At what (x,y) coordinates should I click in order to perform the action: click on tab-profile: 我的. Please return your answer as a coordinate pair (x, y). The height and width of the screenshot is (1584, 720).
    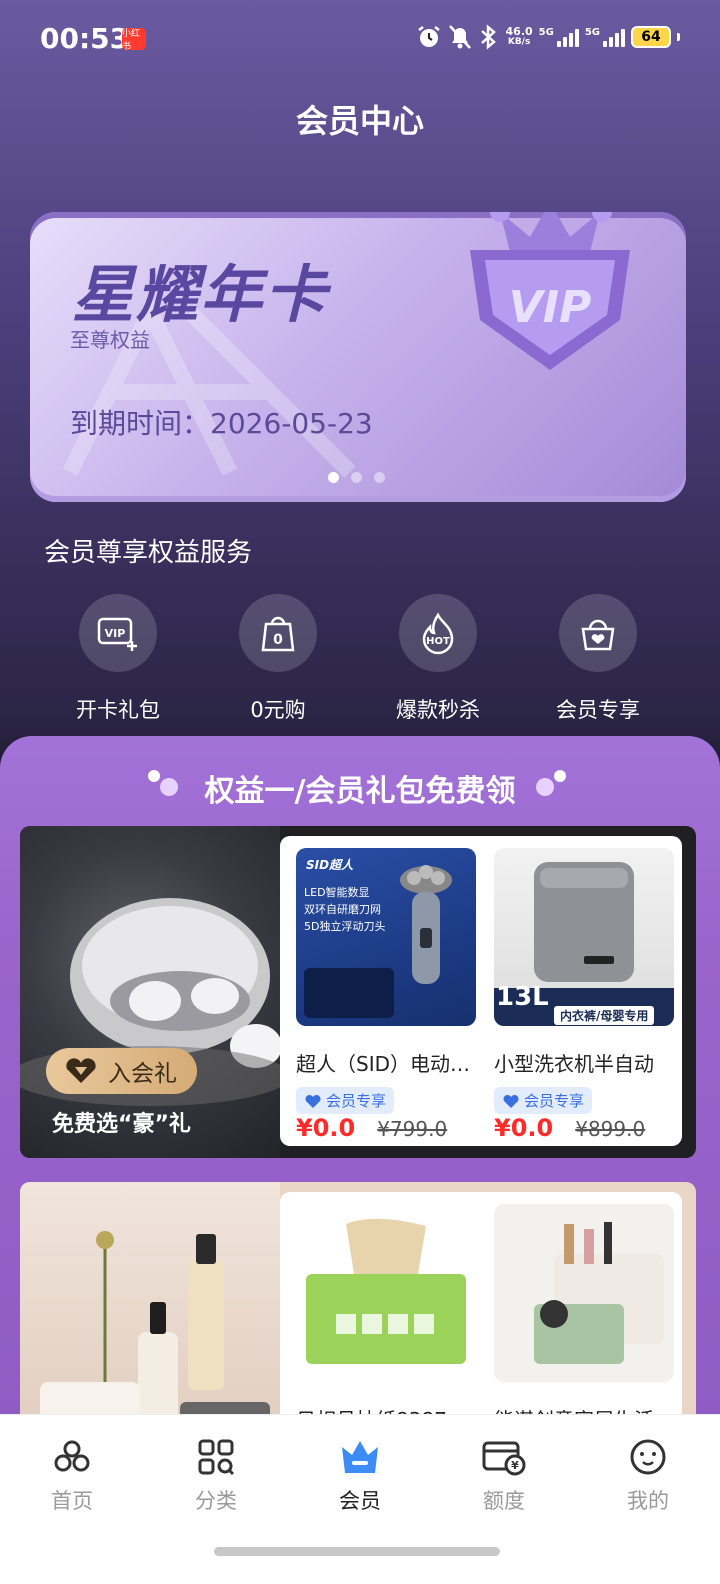
    Looking at the image, I should click on (648, 1470).